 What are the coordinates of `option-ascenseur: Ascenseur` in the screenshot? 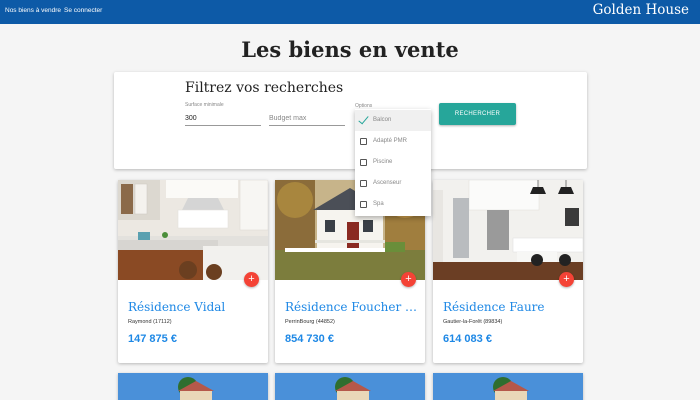 It's located at (393, 183).